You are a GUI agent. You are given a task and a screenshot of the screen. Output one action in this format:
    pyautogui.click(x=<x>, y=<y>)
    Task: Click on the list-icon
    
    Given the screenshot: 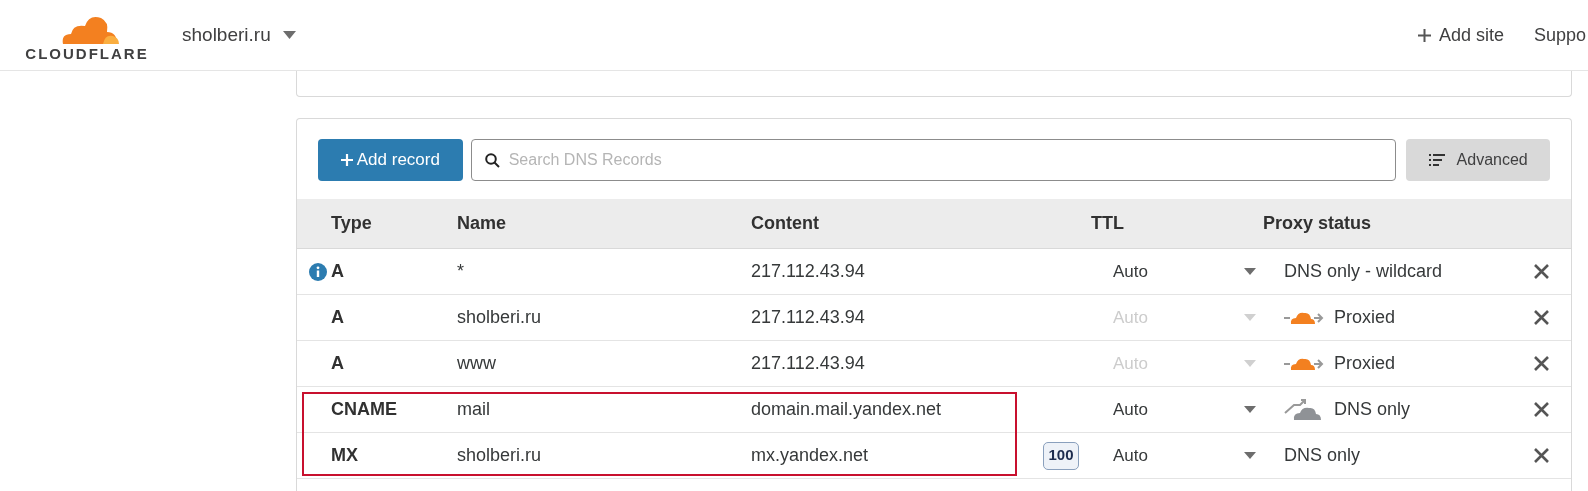 What is the action you would take?
    pyautogui.click(x=1436, y=160)
    